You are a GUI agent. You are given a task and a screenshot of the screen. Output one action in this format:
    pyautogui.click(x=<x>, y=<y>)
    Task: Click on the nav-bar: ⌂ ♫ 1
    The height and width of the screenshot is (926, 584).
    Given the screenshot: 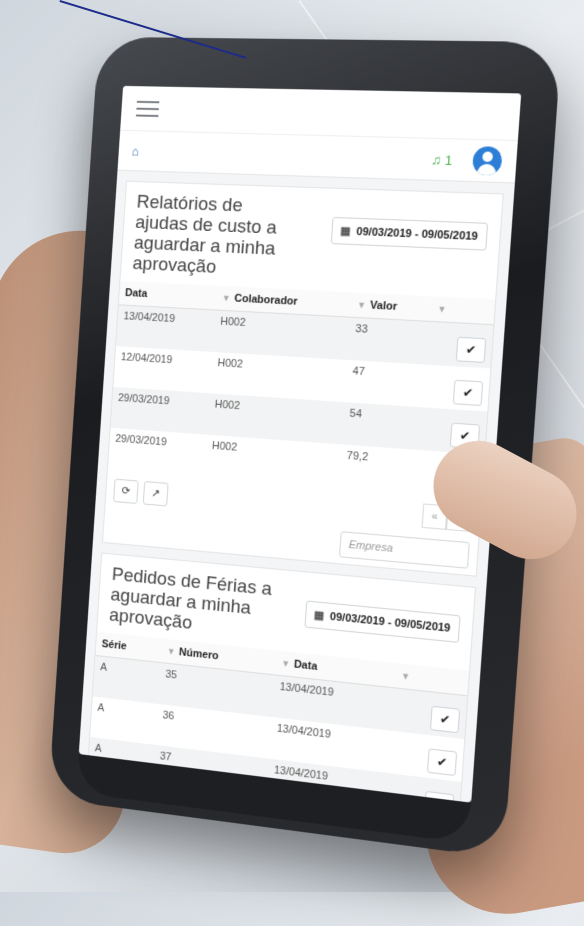 What is the action you would take?
    pyautogui.click(x=317, y=157)
    